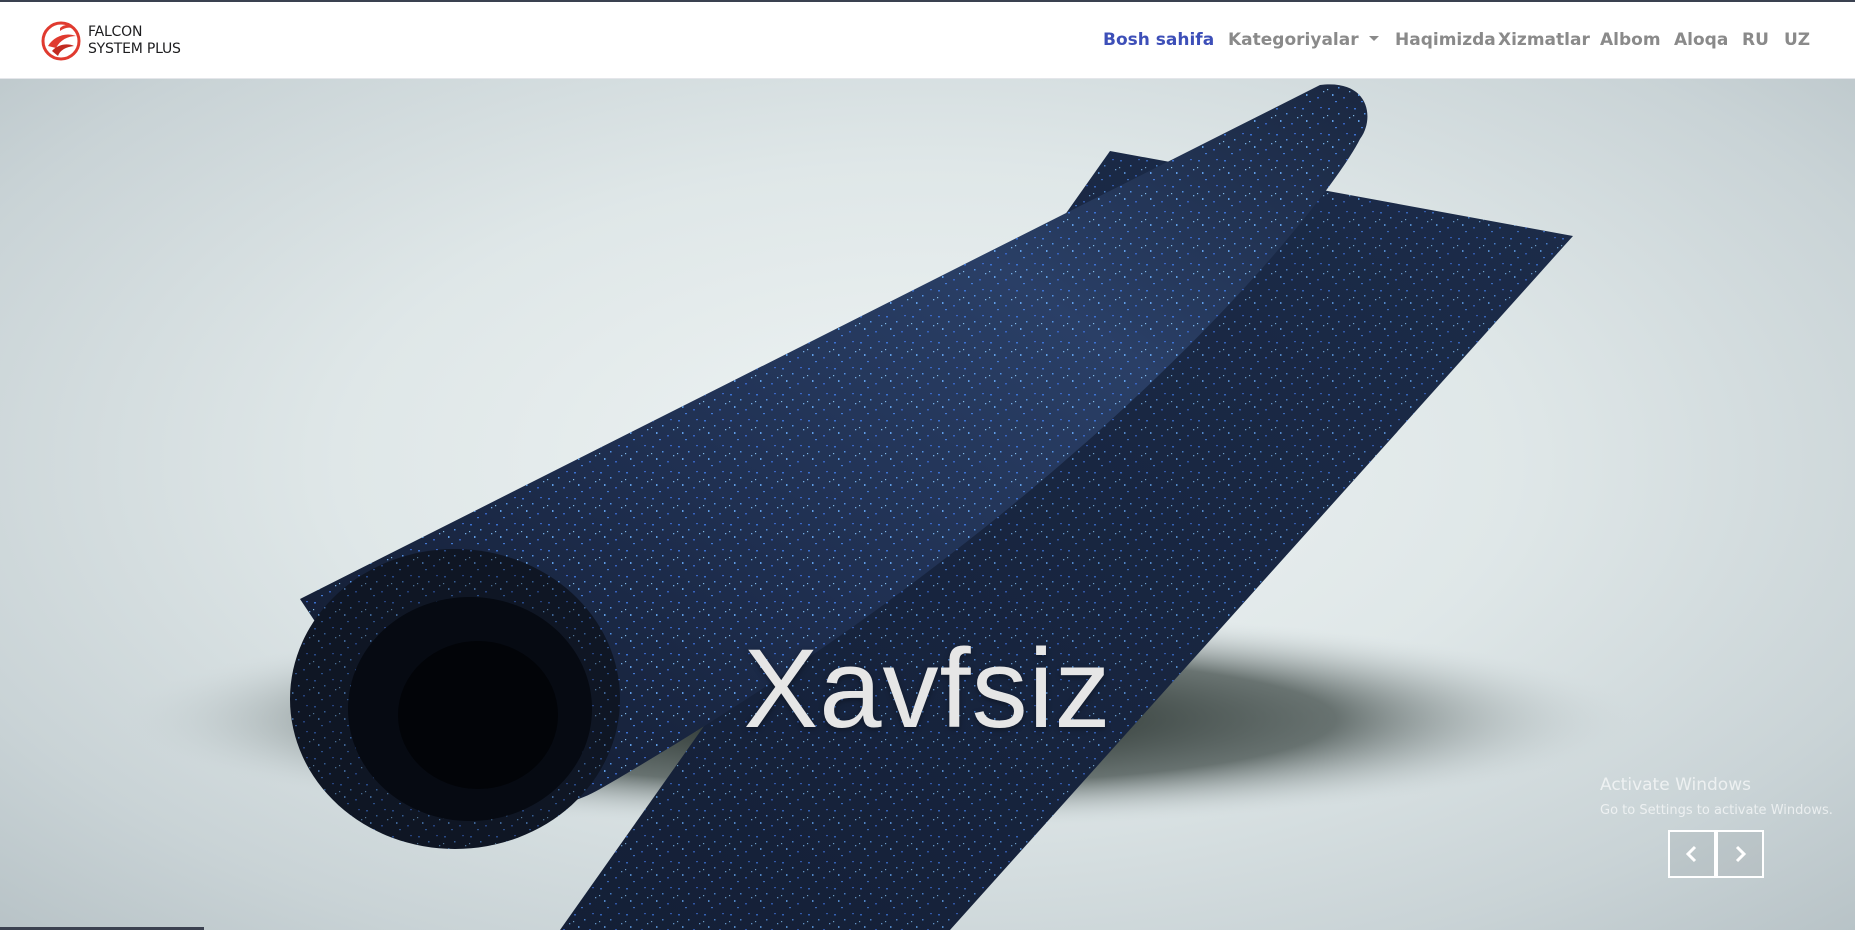 This screenshot has width=1855, height=930. I want to click on nav-album: Albom, so click(1630, 40).